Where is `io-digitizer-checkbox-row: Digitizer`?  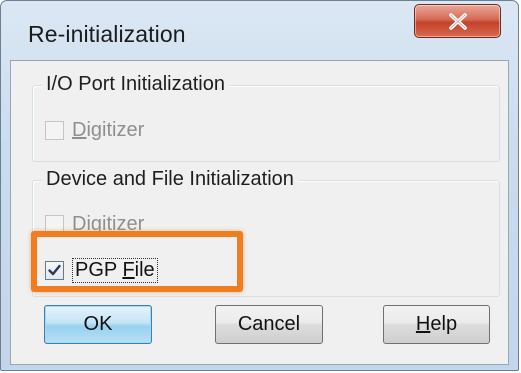
io-digitizer-checkbox-row: Digitizer is located at coordinates (94, 130).